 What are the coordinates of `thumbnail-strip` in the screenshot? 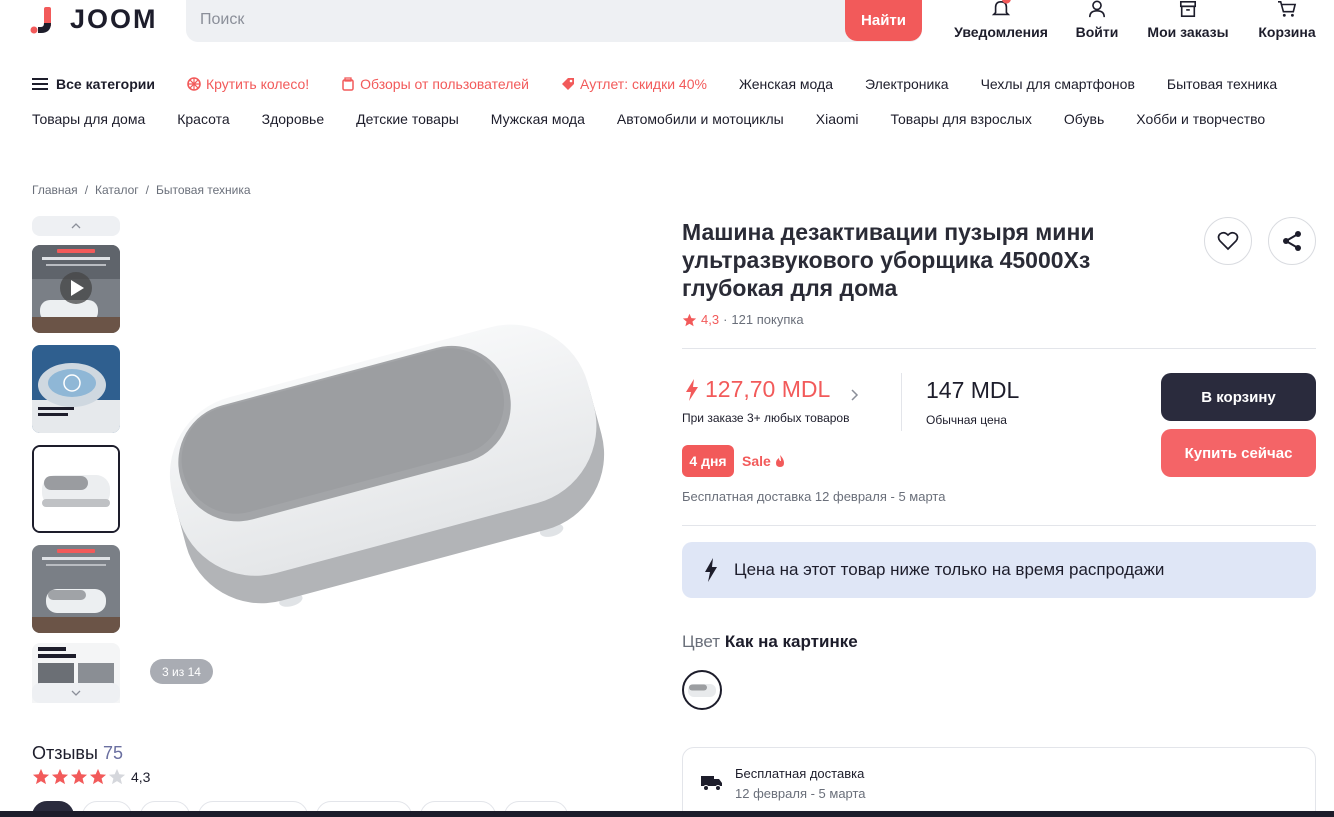 It's located at (76, 459).